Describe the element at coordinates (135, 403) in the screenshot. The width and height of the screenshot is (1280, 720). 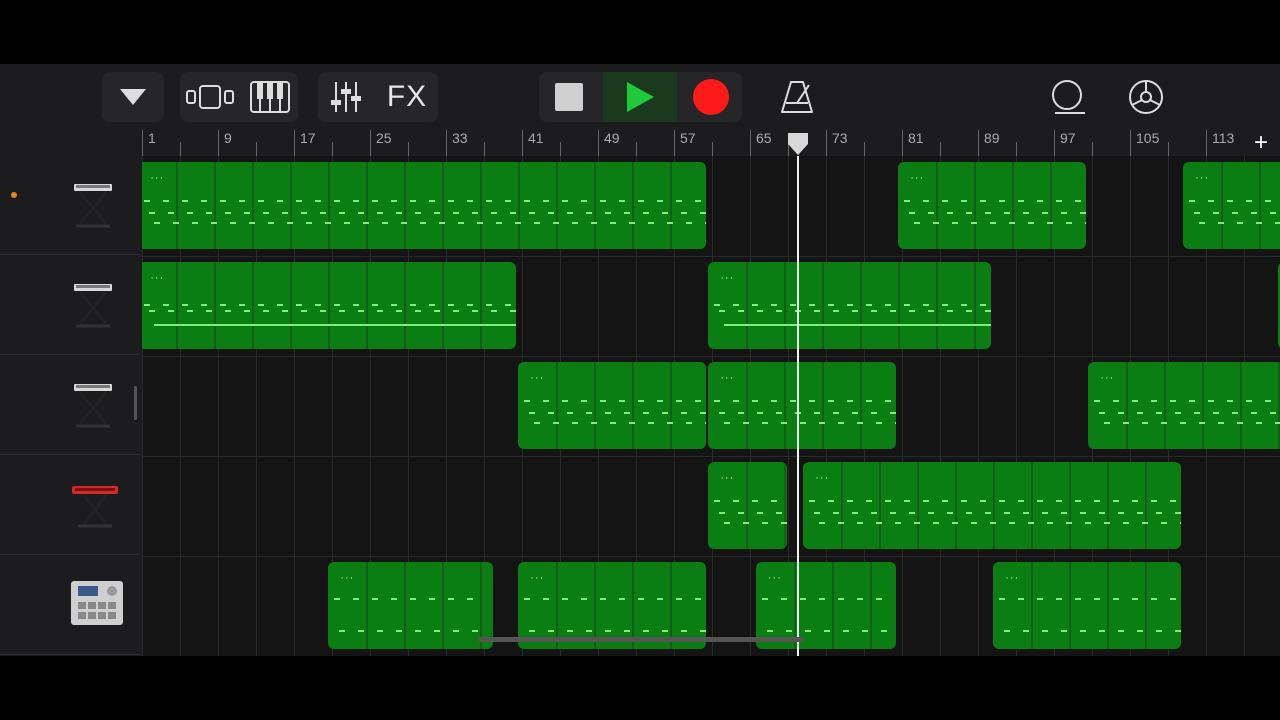
I see `vertical-scrollbar` at that location.